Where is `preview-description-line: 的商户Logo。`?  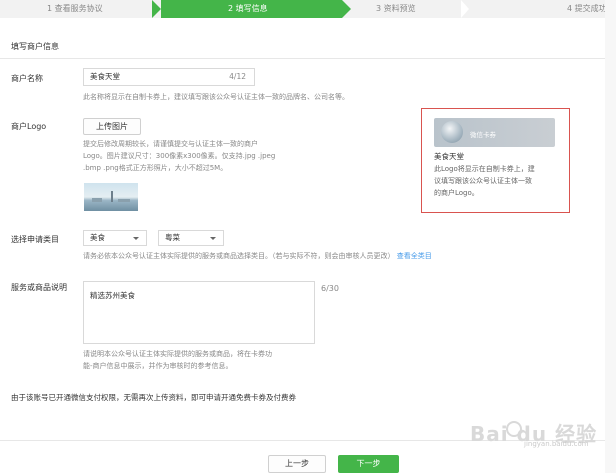
preview-description-line: 的商户Logo。 is located at coordinates (456, 193).